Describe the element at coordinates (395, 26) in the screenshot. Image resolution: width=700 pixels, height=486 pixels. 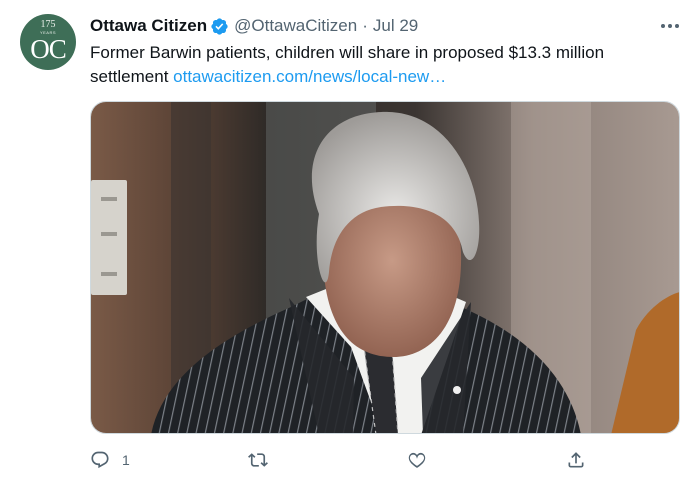
I see `tweet-date: Jul 29` at that location.